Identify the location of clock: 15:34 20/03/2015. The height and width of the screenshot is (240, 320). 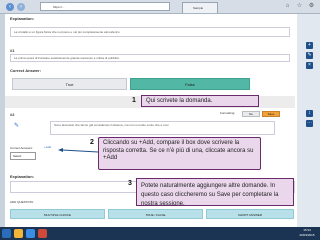
(307, 233).